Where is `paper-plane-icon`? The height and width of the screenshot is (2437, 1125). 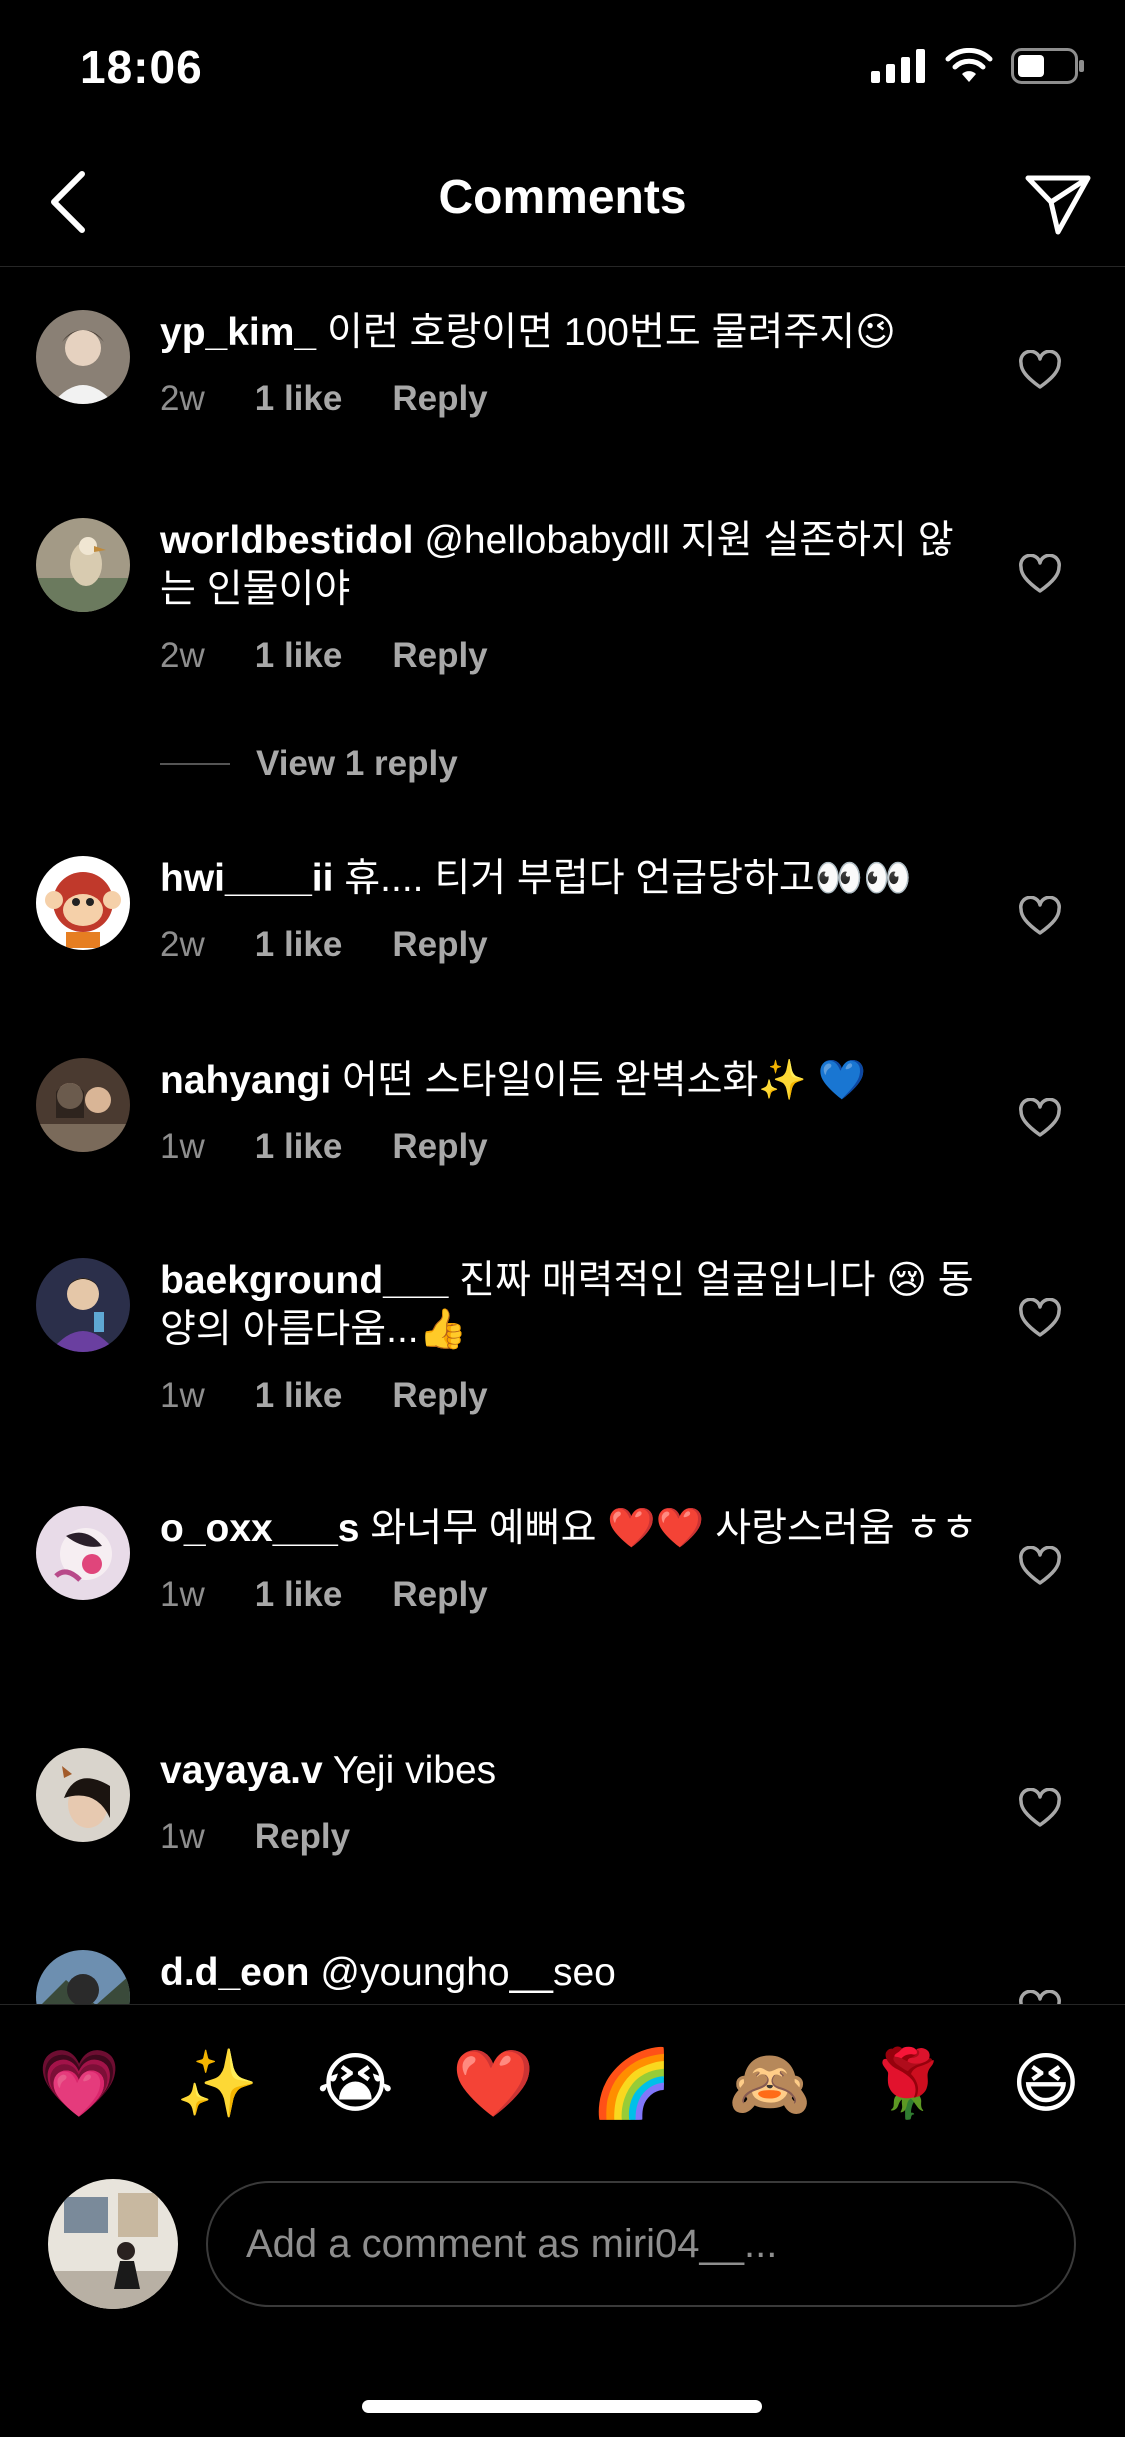
paper-plane-icon is located at coordinates (1058, 205).